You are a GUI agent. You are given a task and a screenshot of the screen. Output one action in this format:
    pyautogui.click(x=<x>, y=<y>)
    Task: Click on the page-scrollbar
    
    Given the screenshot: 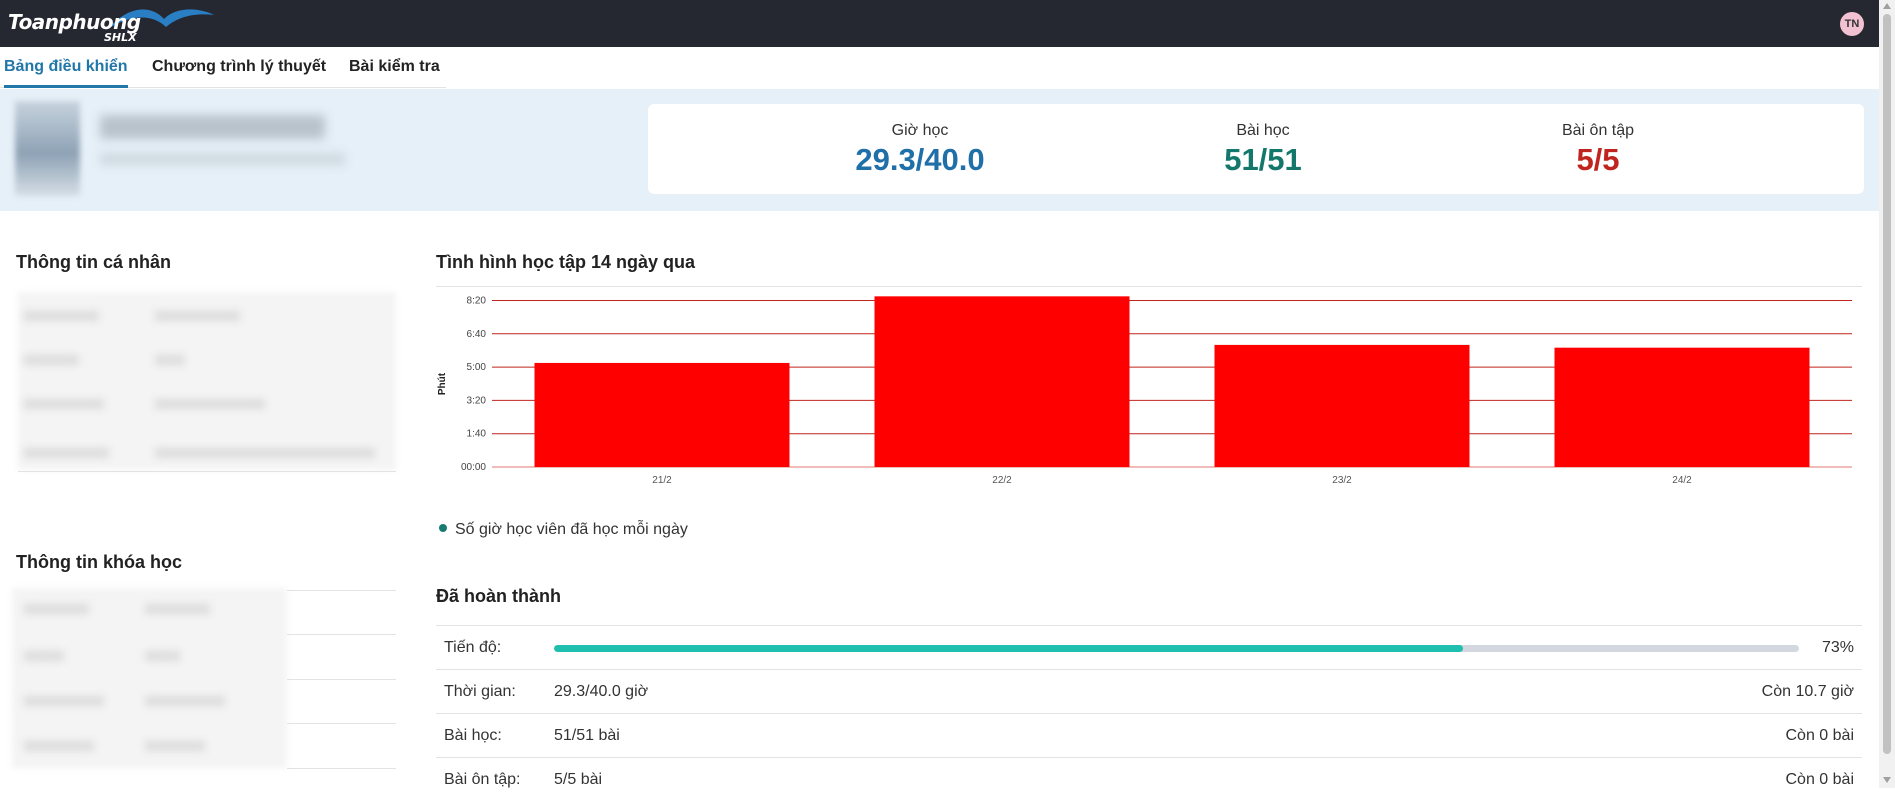 What is the action you would take?
    pyautogui.click(x=1887, y=394)
    